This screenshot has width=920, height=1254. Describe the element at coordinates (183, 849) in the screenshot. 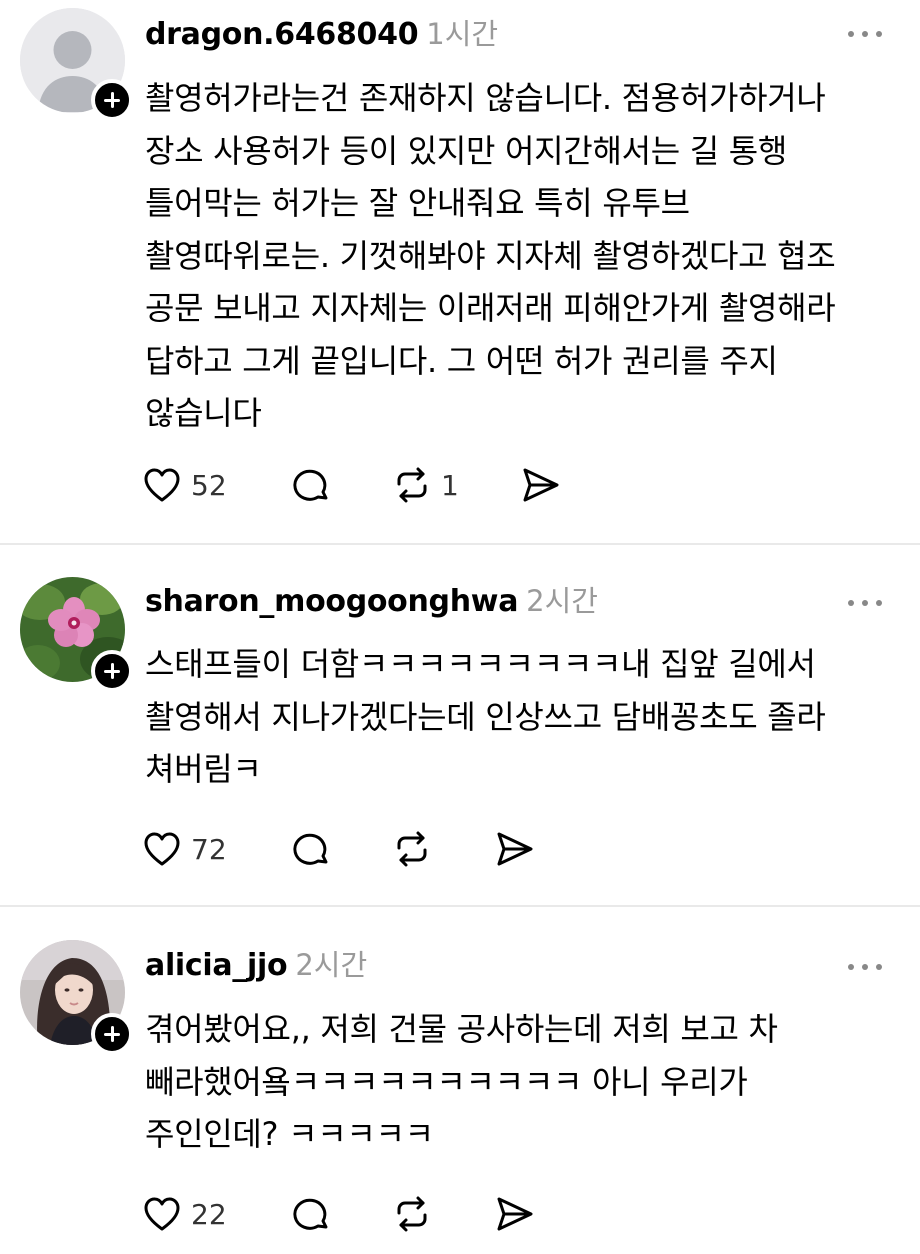

I see `like-button: 72` at that location.